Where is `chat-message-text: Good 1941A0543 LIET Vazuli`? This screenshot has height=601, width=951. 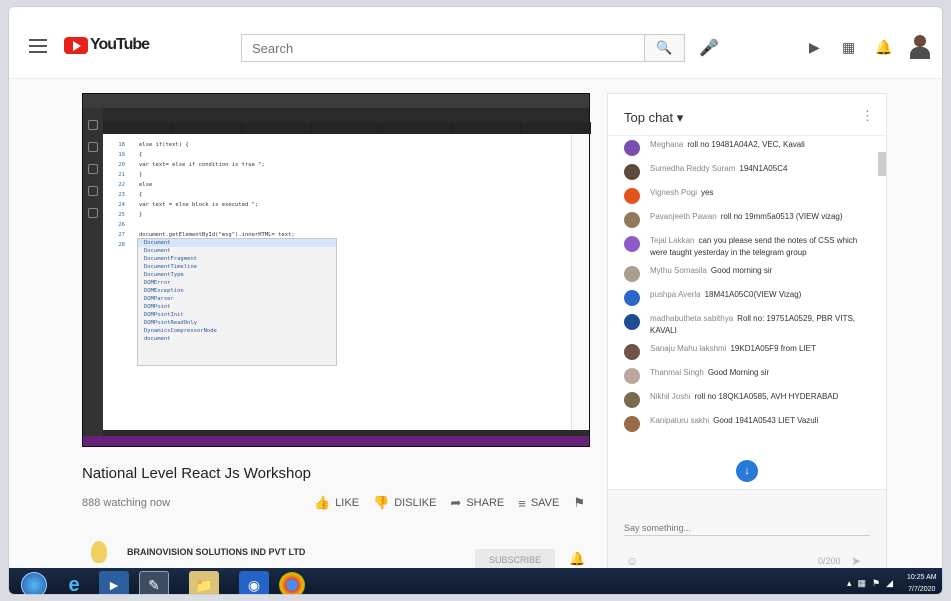
chat-message-text: Good 1941A0543 LIET Vazuli is located at coordinates (766, 420).